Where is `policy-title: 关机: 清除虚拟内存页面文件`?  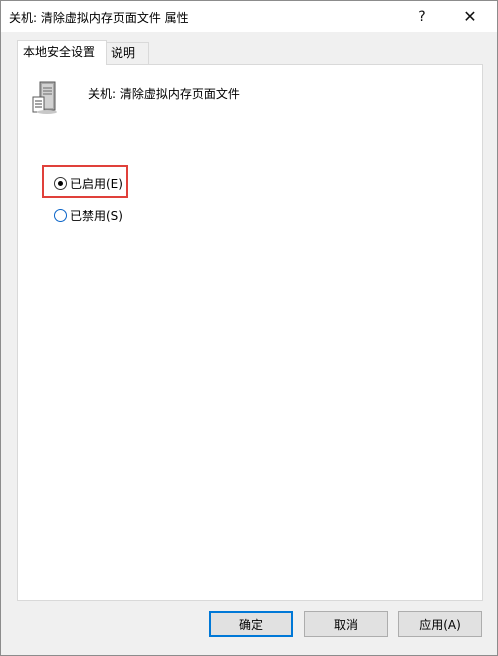
policy-title: 关机: 清除虚拟内存页面文件 is located at coordinates (164, 94).